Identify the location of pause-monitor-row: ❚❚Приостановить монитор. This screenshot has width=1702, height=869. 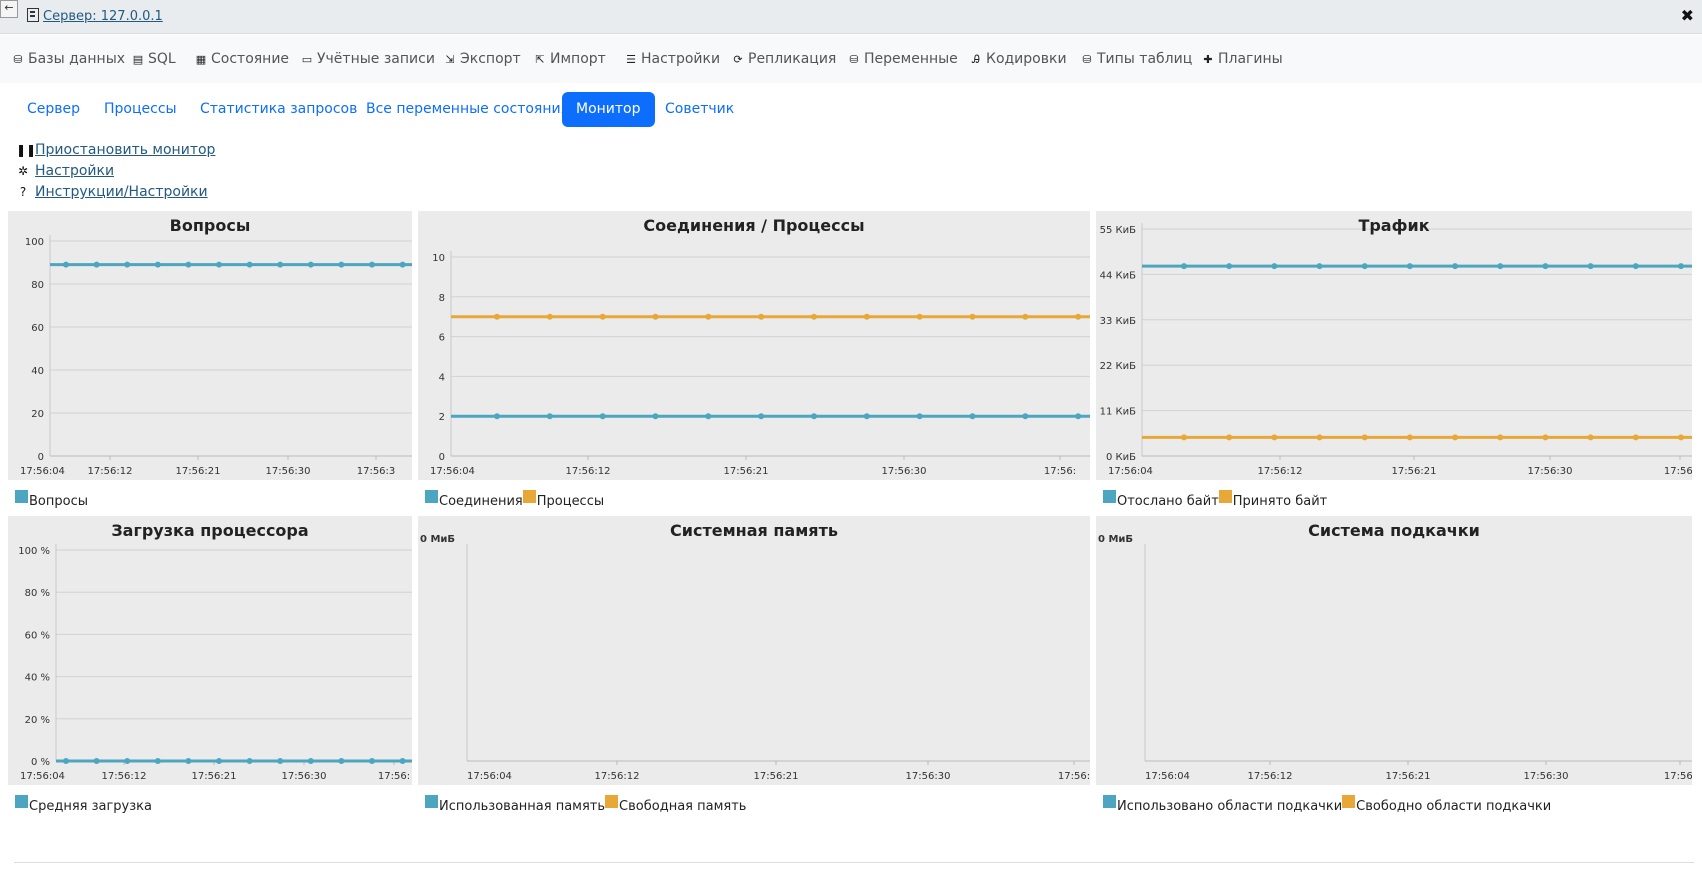
(115, 150).